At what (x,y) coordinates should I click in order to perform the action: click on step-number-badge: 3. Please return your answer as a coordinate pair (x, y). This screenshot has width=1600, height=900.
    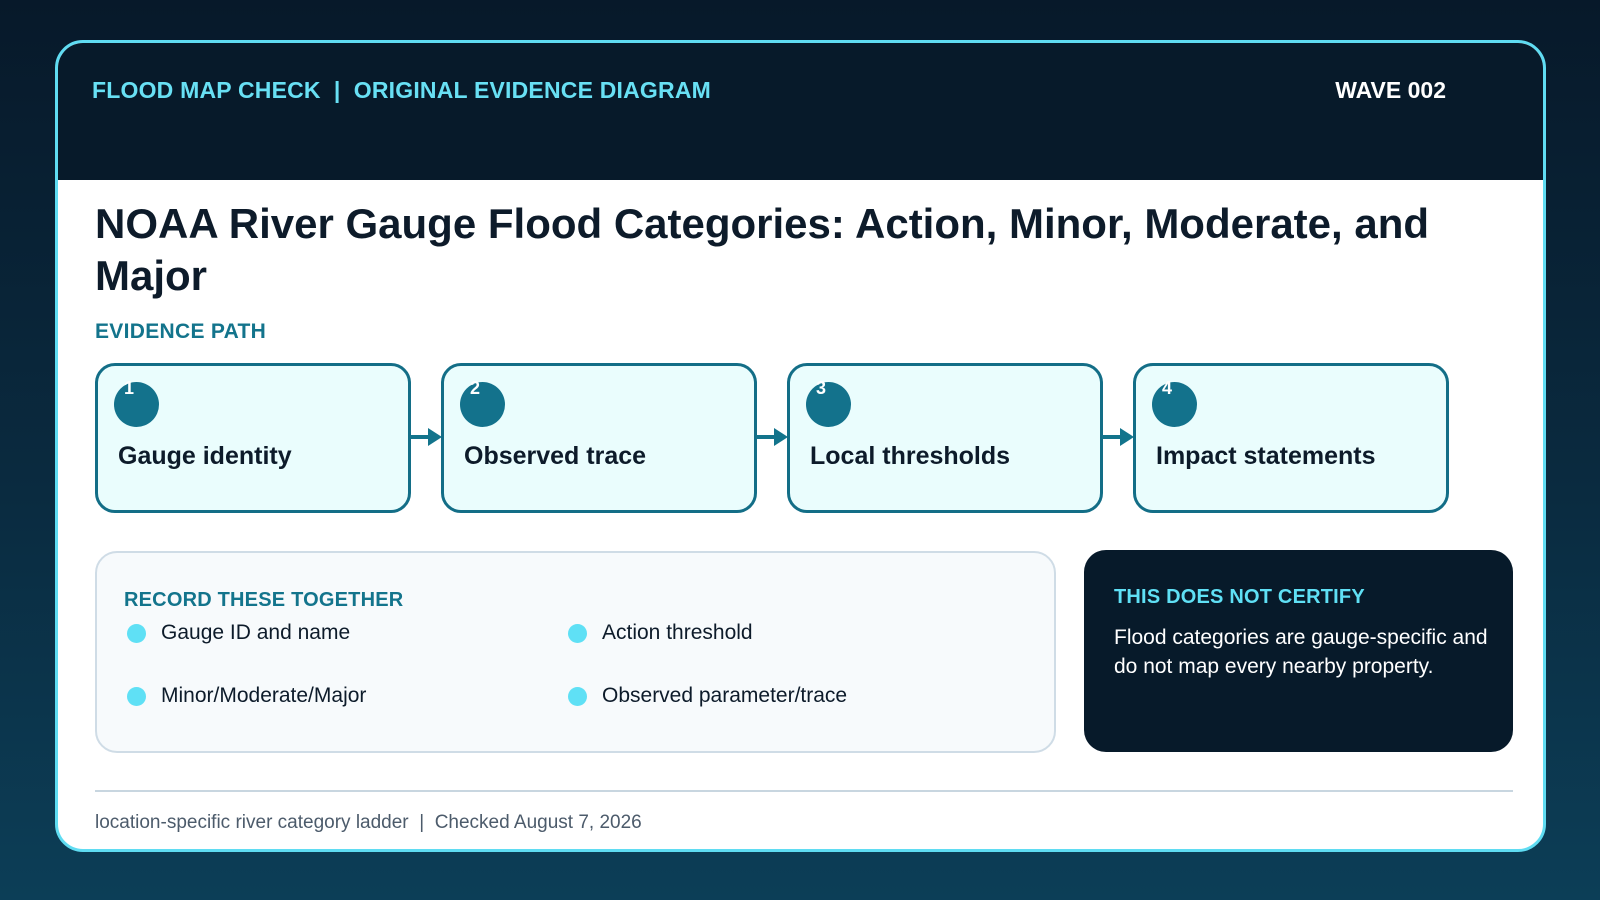
    Looking at the image, I should click on (828, 402).